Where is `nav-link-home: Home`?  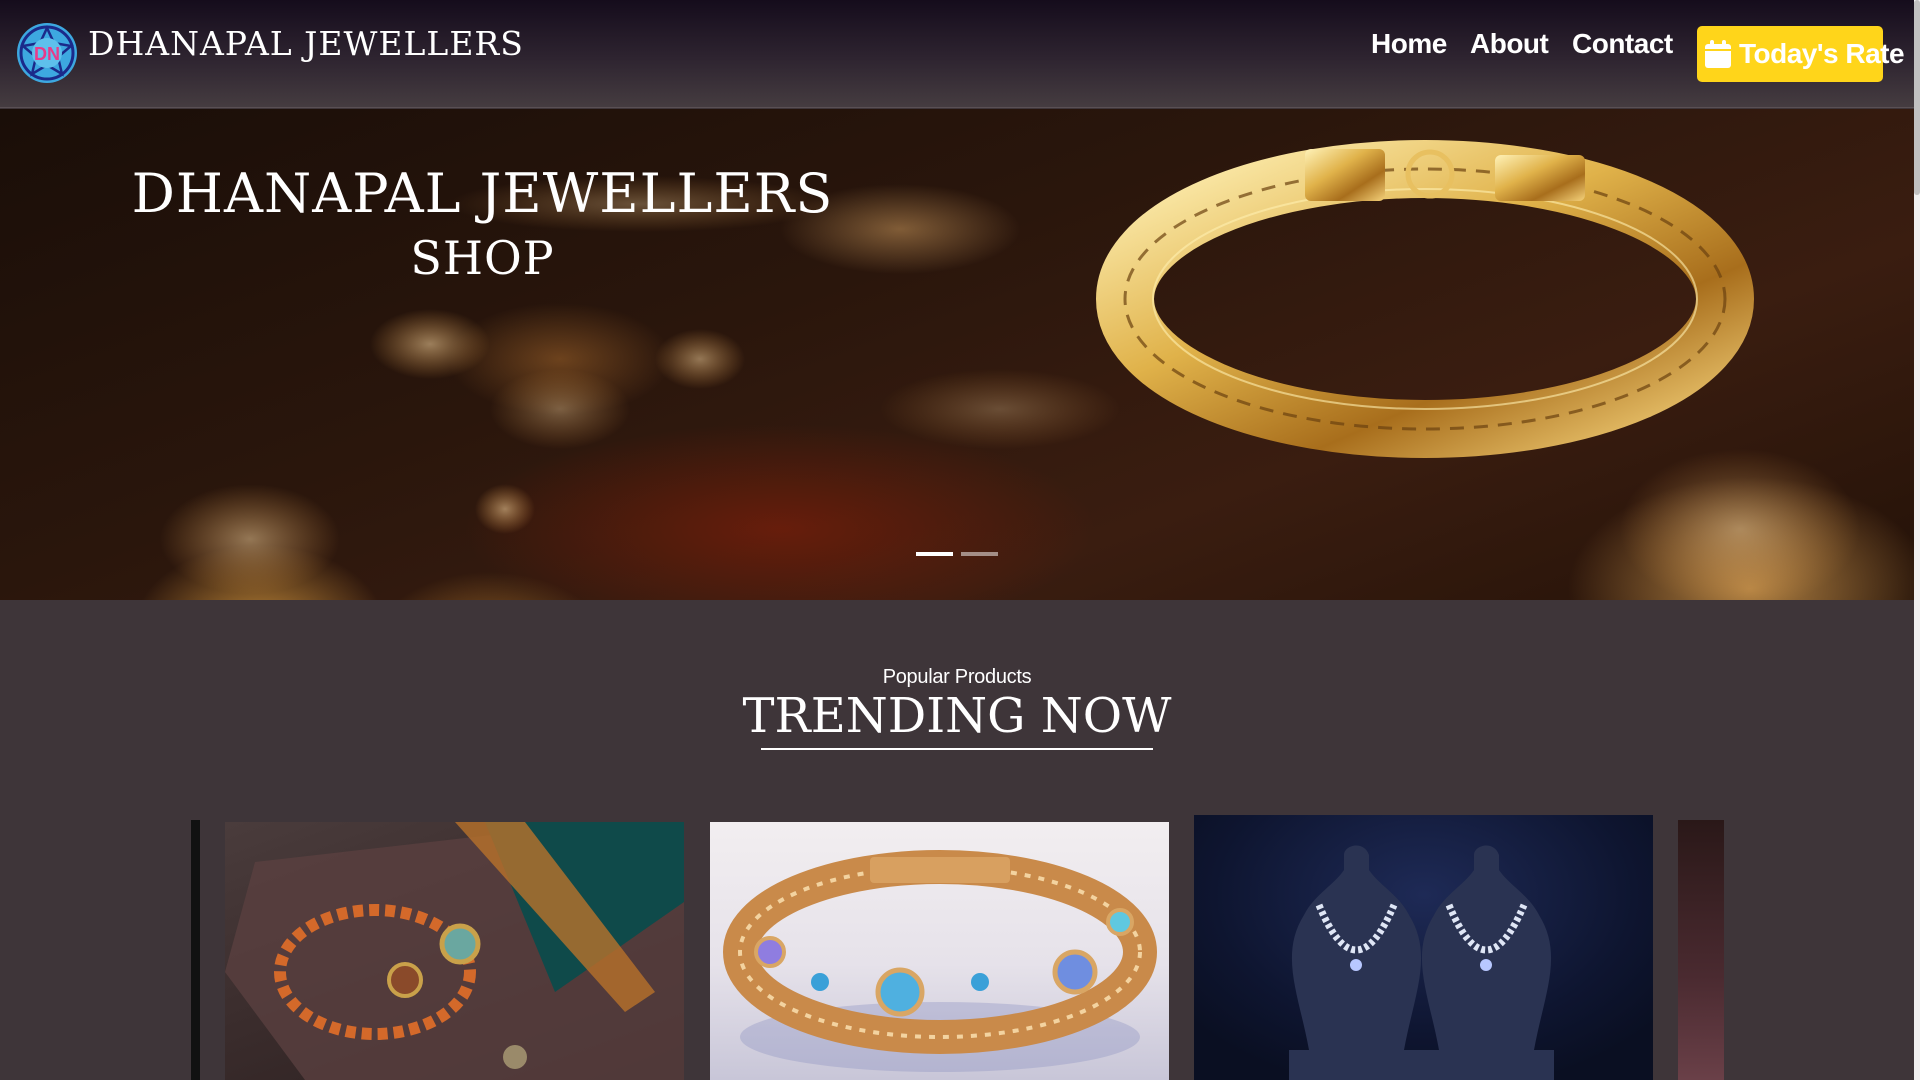
nav-link-home: Home is located at coordinates (1409, 44).